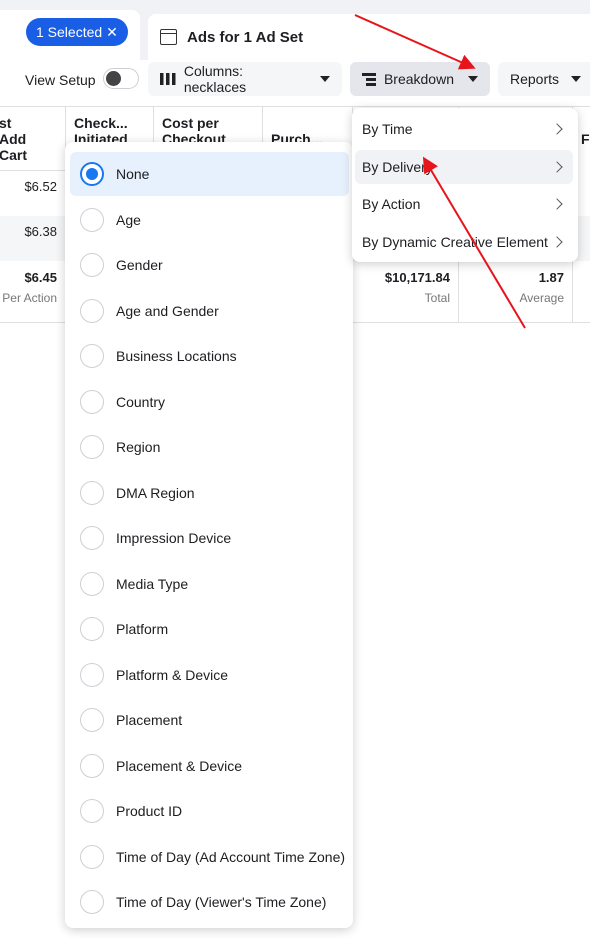 The height and width of the screenshot is (939, 590). I want to click on breakdown-menu-item: By Action, so click(464, 204).